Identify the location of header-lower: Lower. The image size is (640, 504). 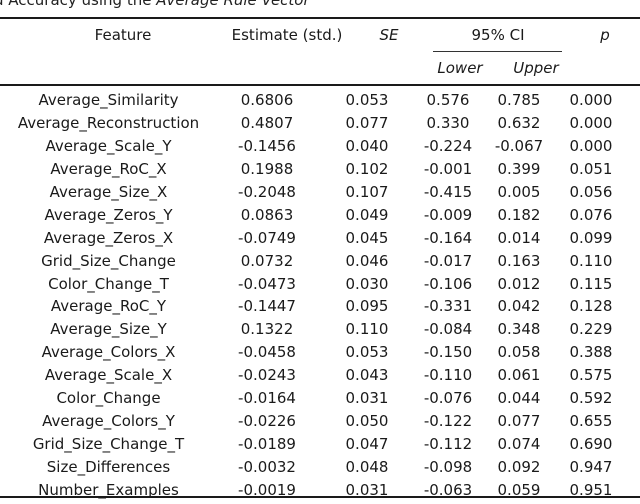
(460, 68).